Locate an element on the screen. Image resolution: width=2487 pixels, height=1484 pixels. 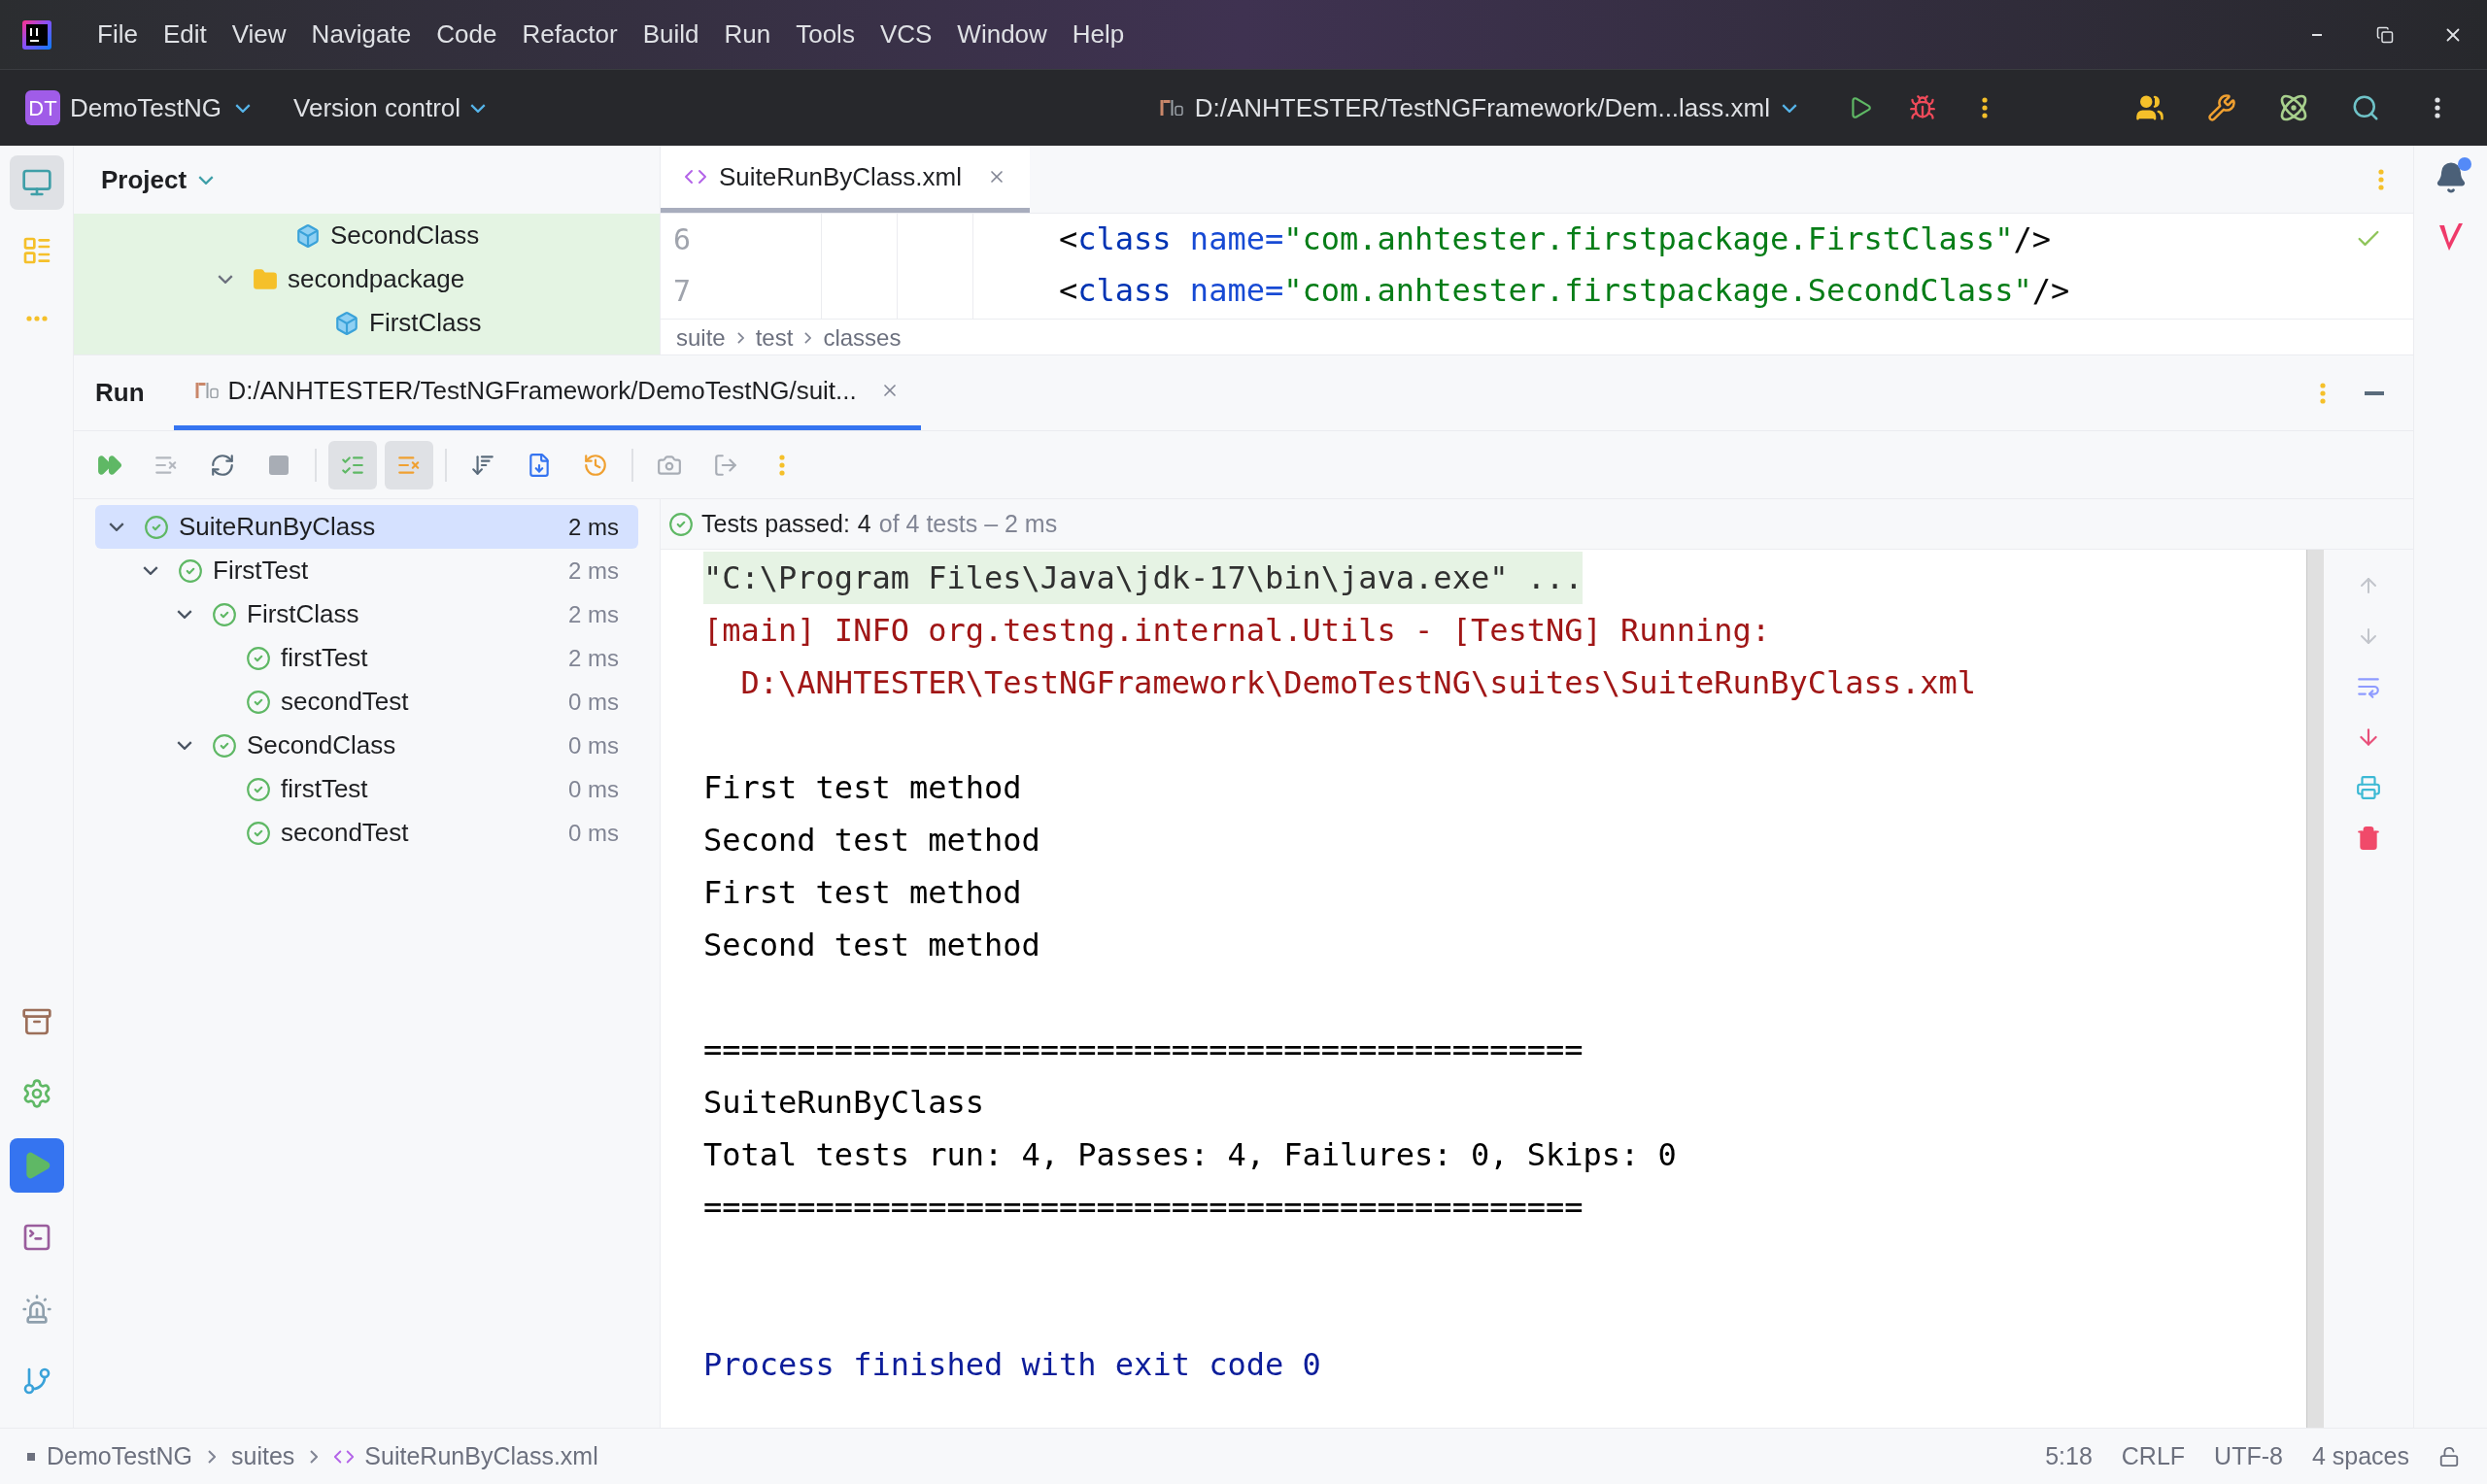
project-selector: DT DemoTestNG is located at coordinates (138, 108).